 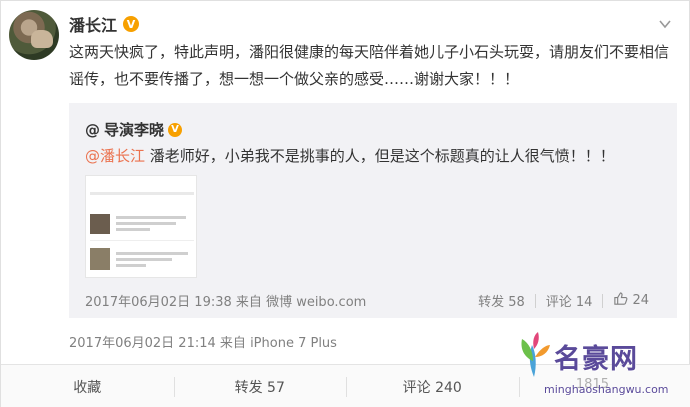 What do you see at coordinates (93, 24) in the screenshot?
I see `author-name: 潘长江` at bounding box center [93, 24].